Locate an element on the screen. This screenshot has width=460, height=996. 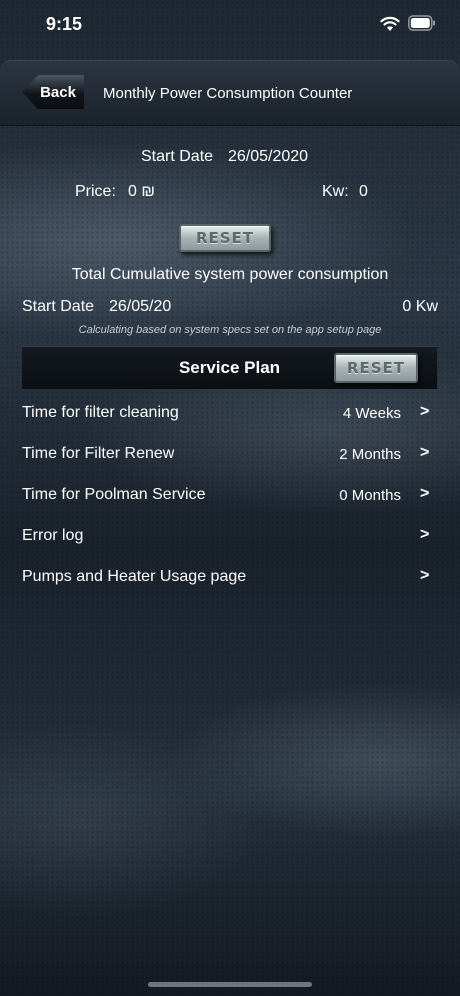
service-plan-reset-button: RESET is located at coordinates (376, 368).